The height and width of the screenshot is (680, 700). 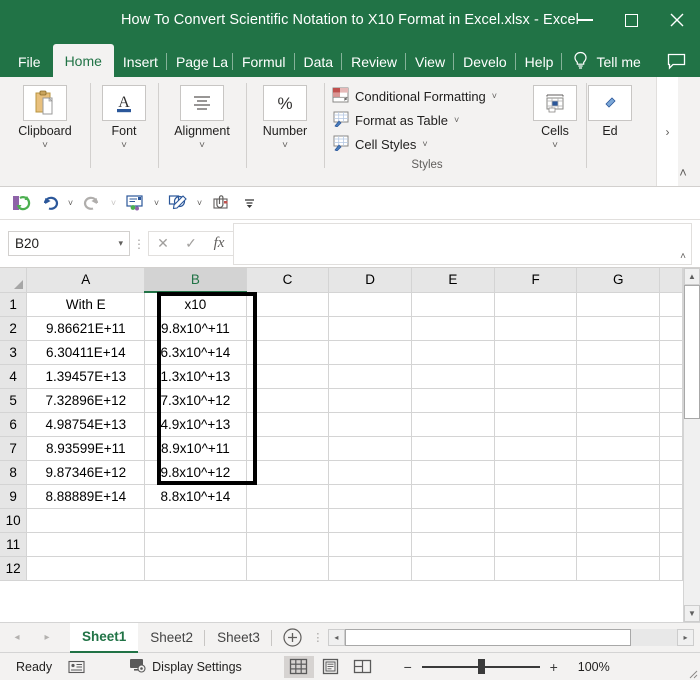 I want to click on cell-g7, so click(x=618, y=448).